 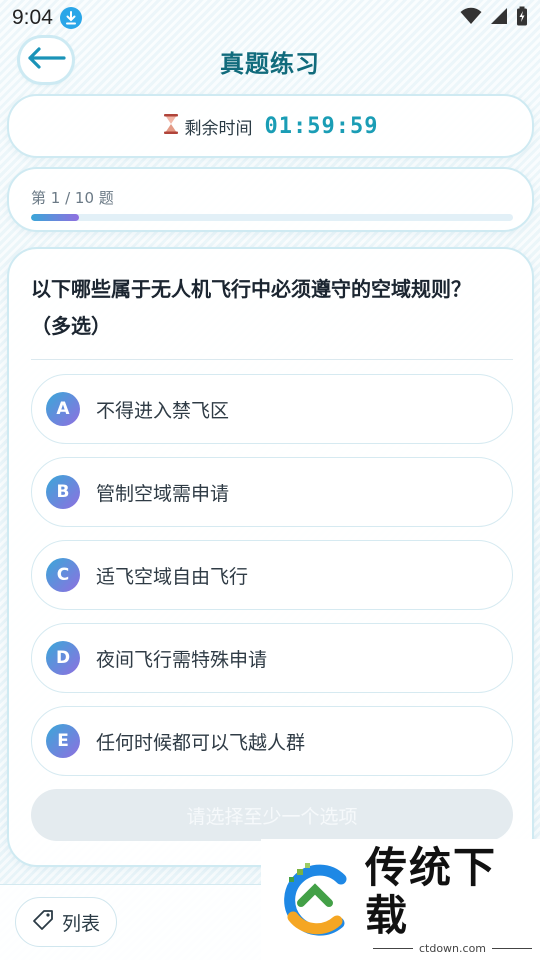 What do you see at coordinates (72, 198) in the screenshot?
I see `progress-text: 第 1 / 10 题` at bounding box center [72, 198].